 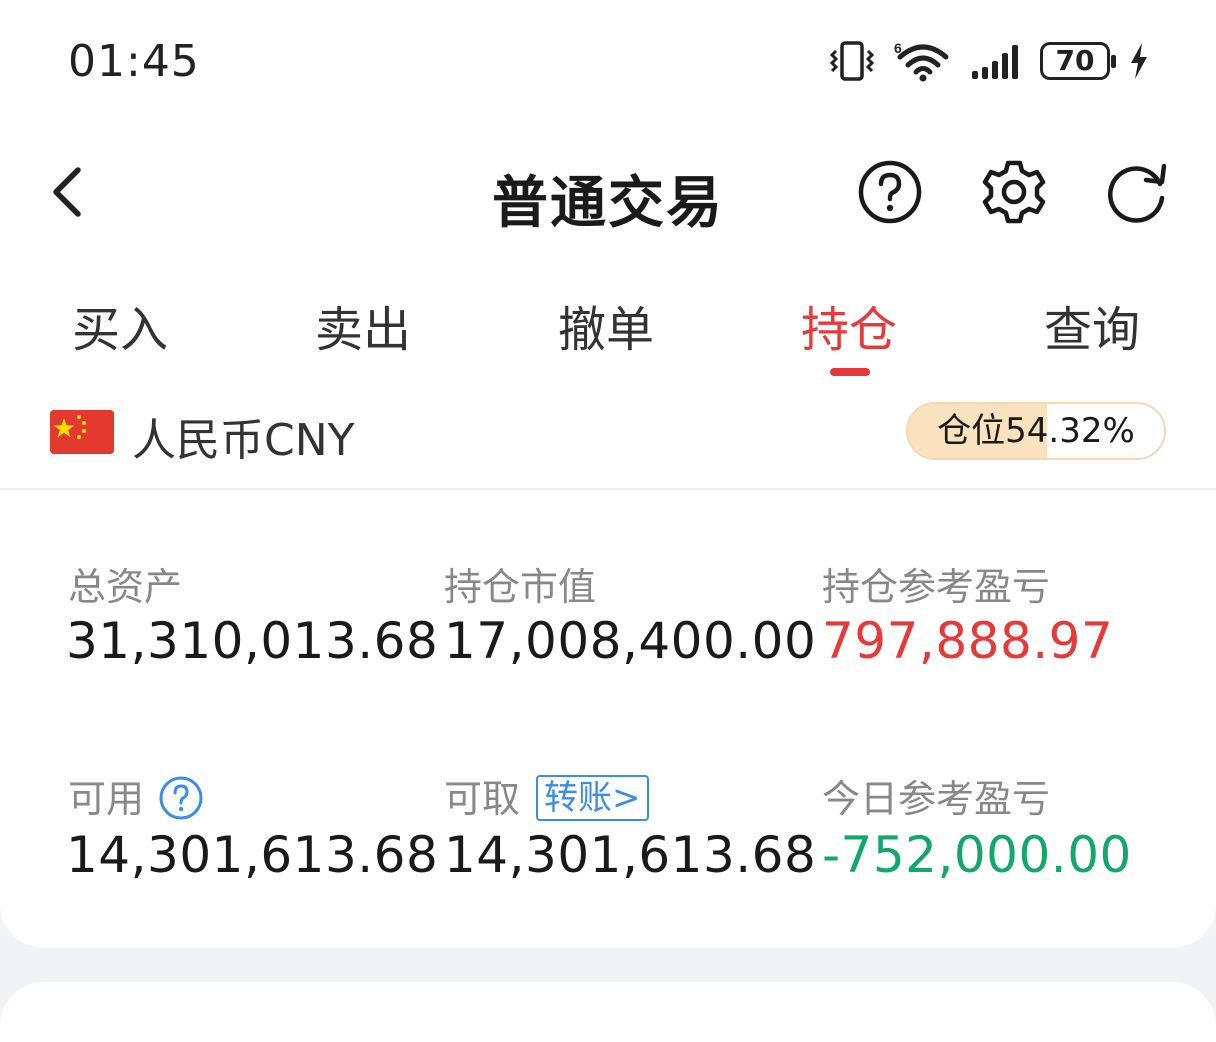 What do you see at coordinates (995, 62) in the screenshot?
I see `signal-icon` at bounding box center [995, 62].